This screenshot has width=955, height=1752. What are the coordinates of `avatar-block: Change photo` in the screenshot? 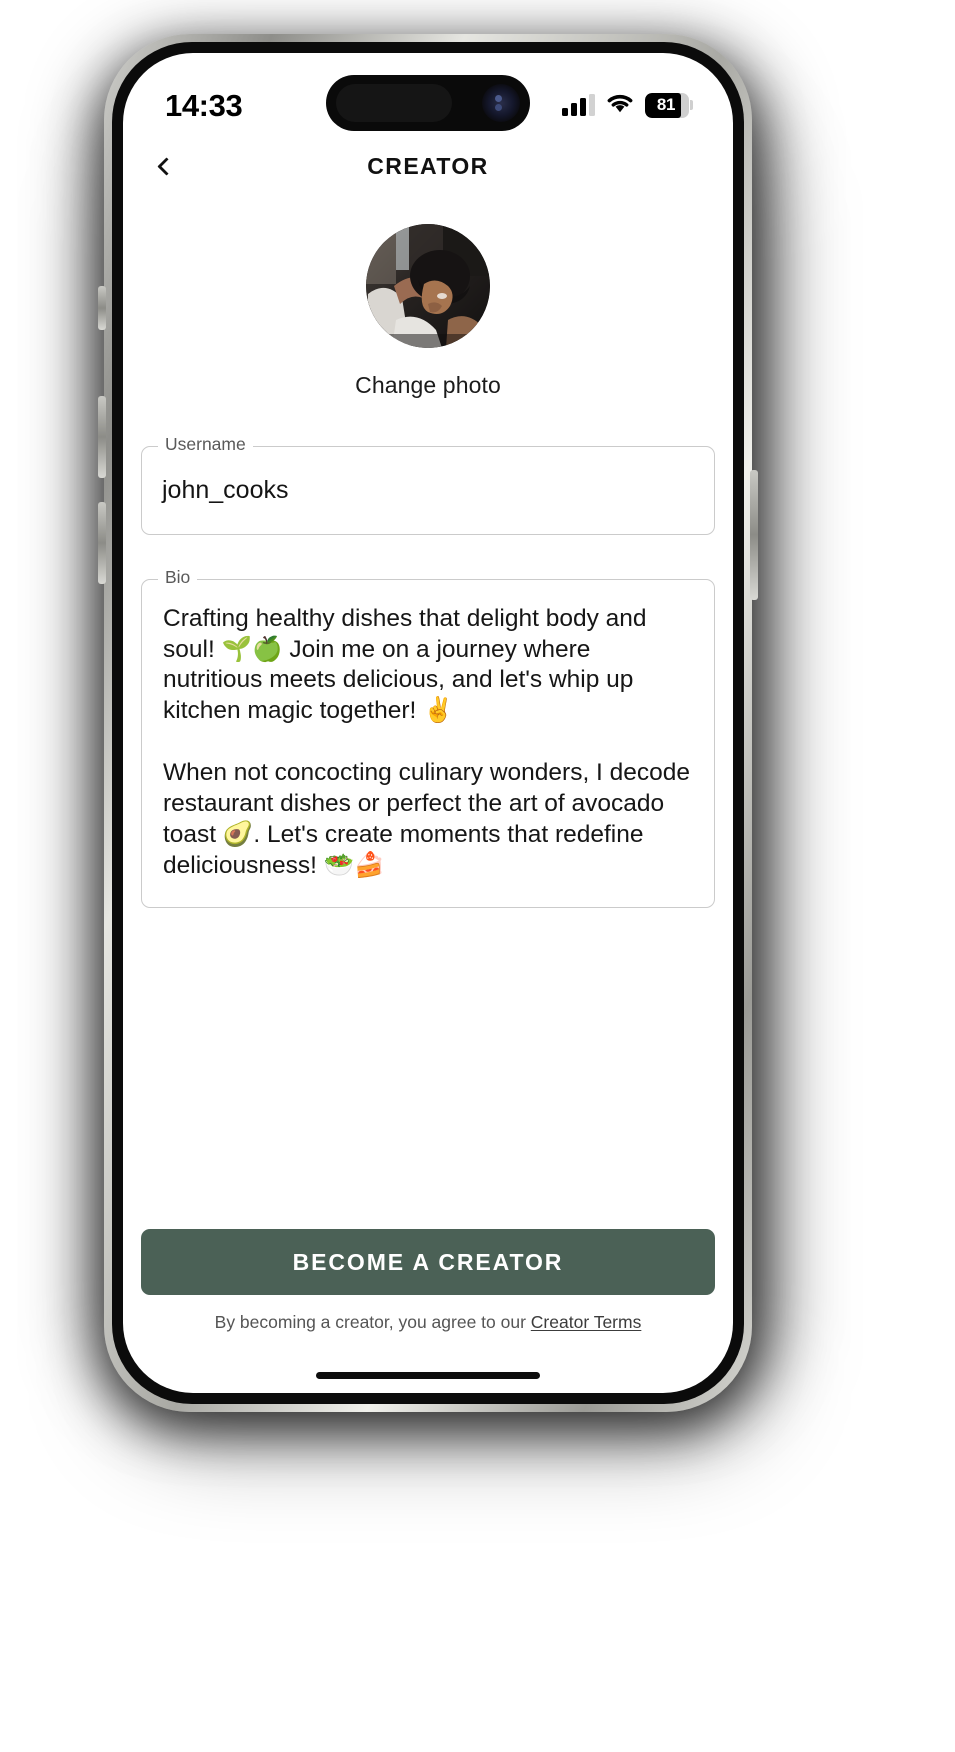 It's located at (428, 298).